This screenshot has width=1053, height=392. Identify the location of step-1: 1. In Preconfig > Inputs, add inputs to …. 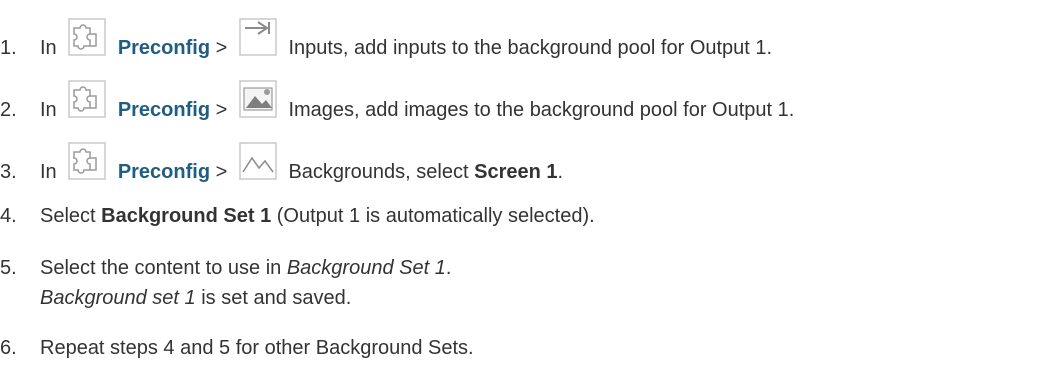
(386, 39).